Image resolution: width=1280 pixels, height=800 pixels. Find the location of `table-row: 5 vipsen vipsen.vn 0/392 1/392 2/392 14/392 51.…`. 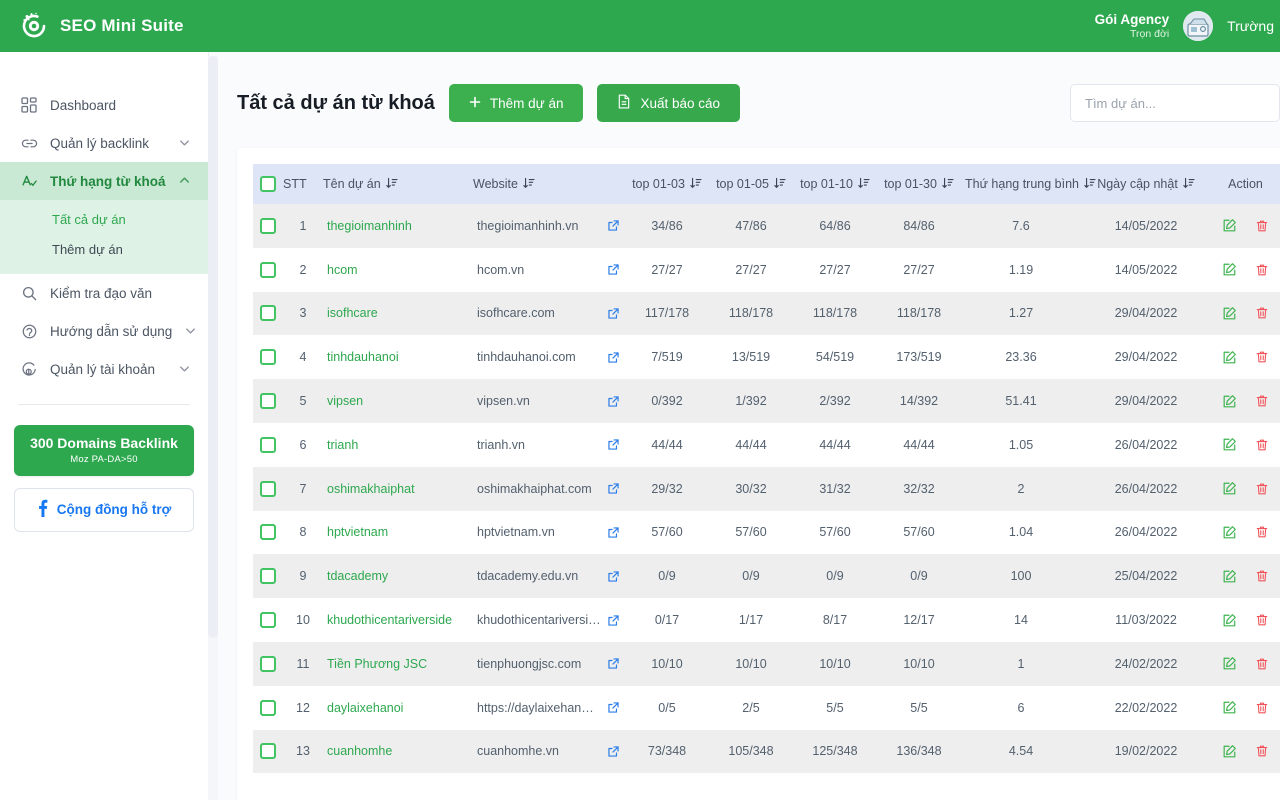

table-row: 5 vipsen vipsen.vn 0/392 1/392 2/392 14/392 51.… is located at coordinates (766, 401).